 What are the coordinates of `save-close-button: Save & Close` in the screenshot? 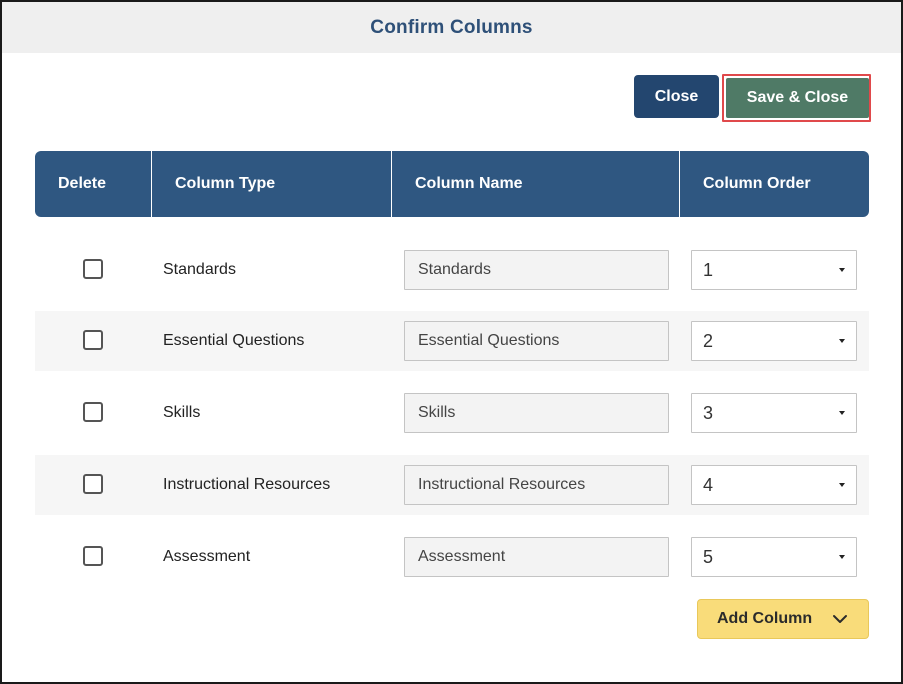 It's located at (797, 98).